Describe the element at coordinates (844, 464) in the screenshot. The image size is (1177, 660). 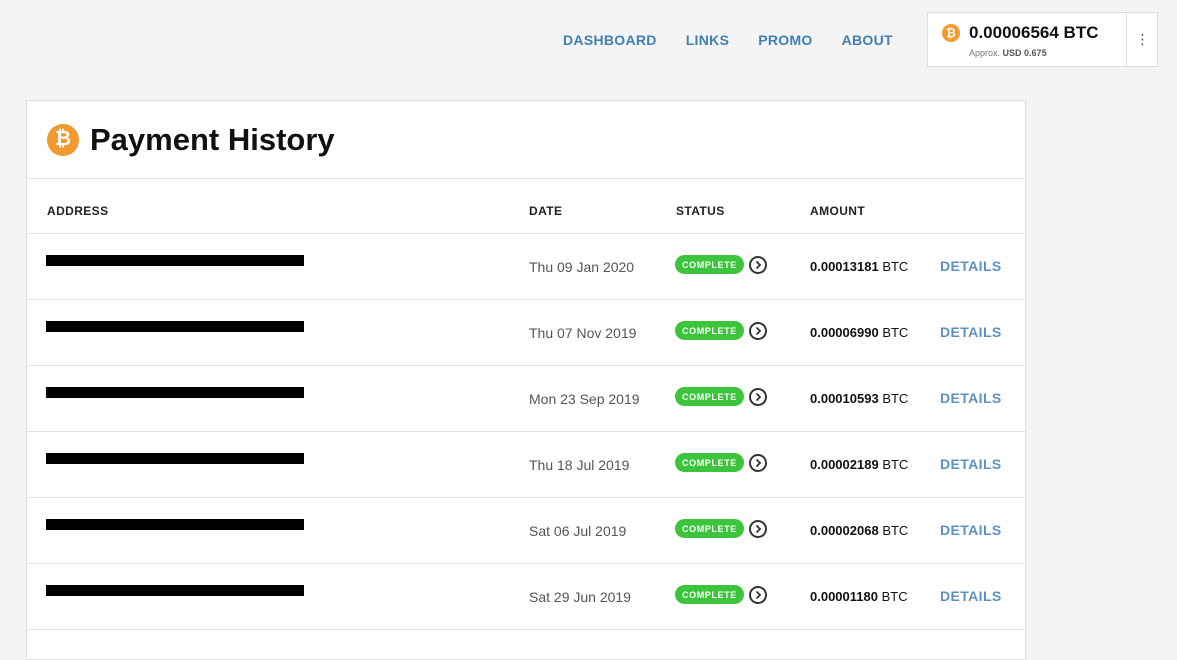
I see `amount-value: 0.00002189` at that location.